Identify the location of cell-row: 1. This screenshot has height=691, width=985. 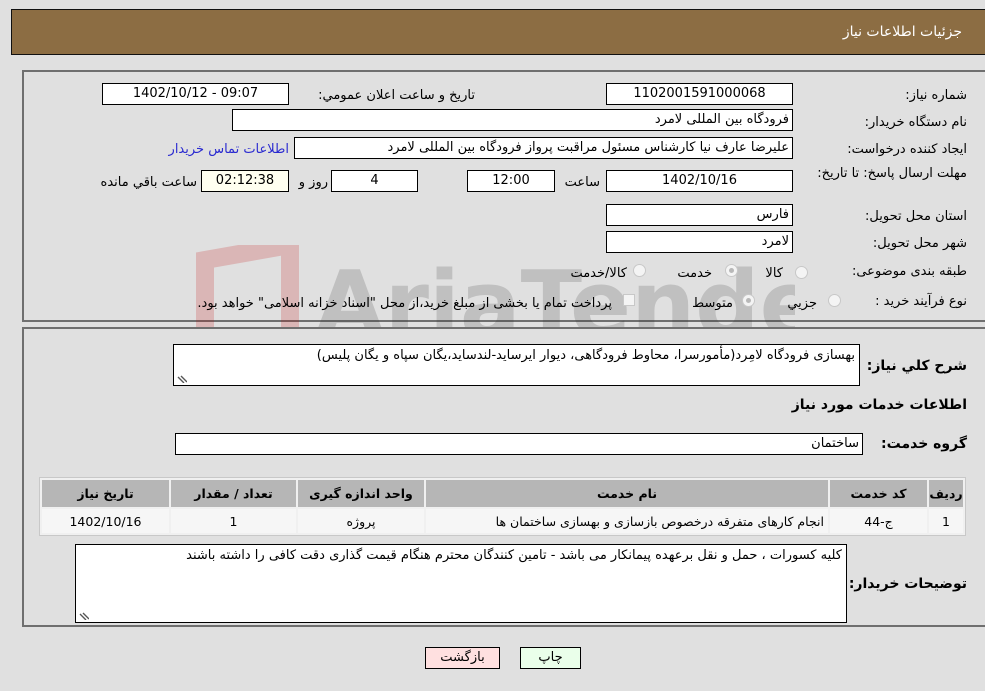
(946, 521).